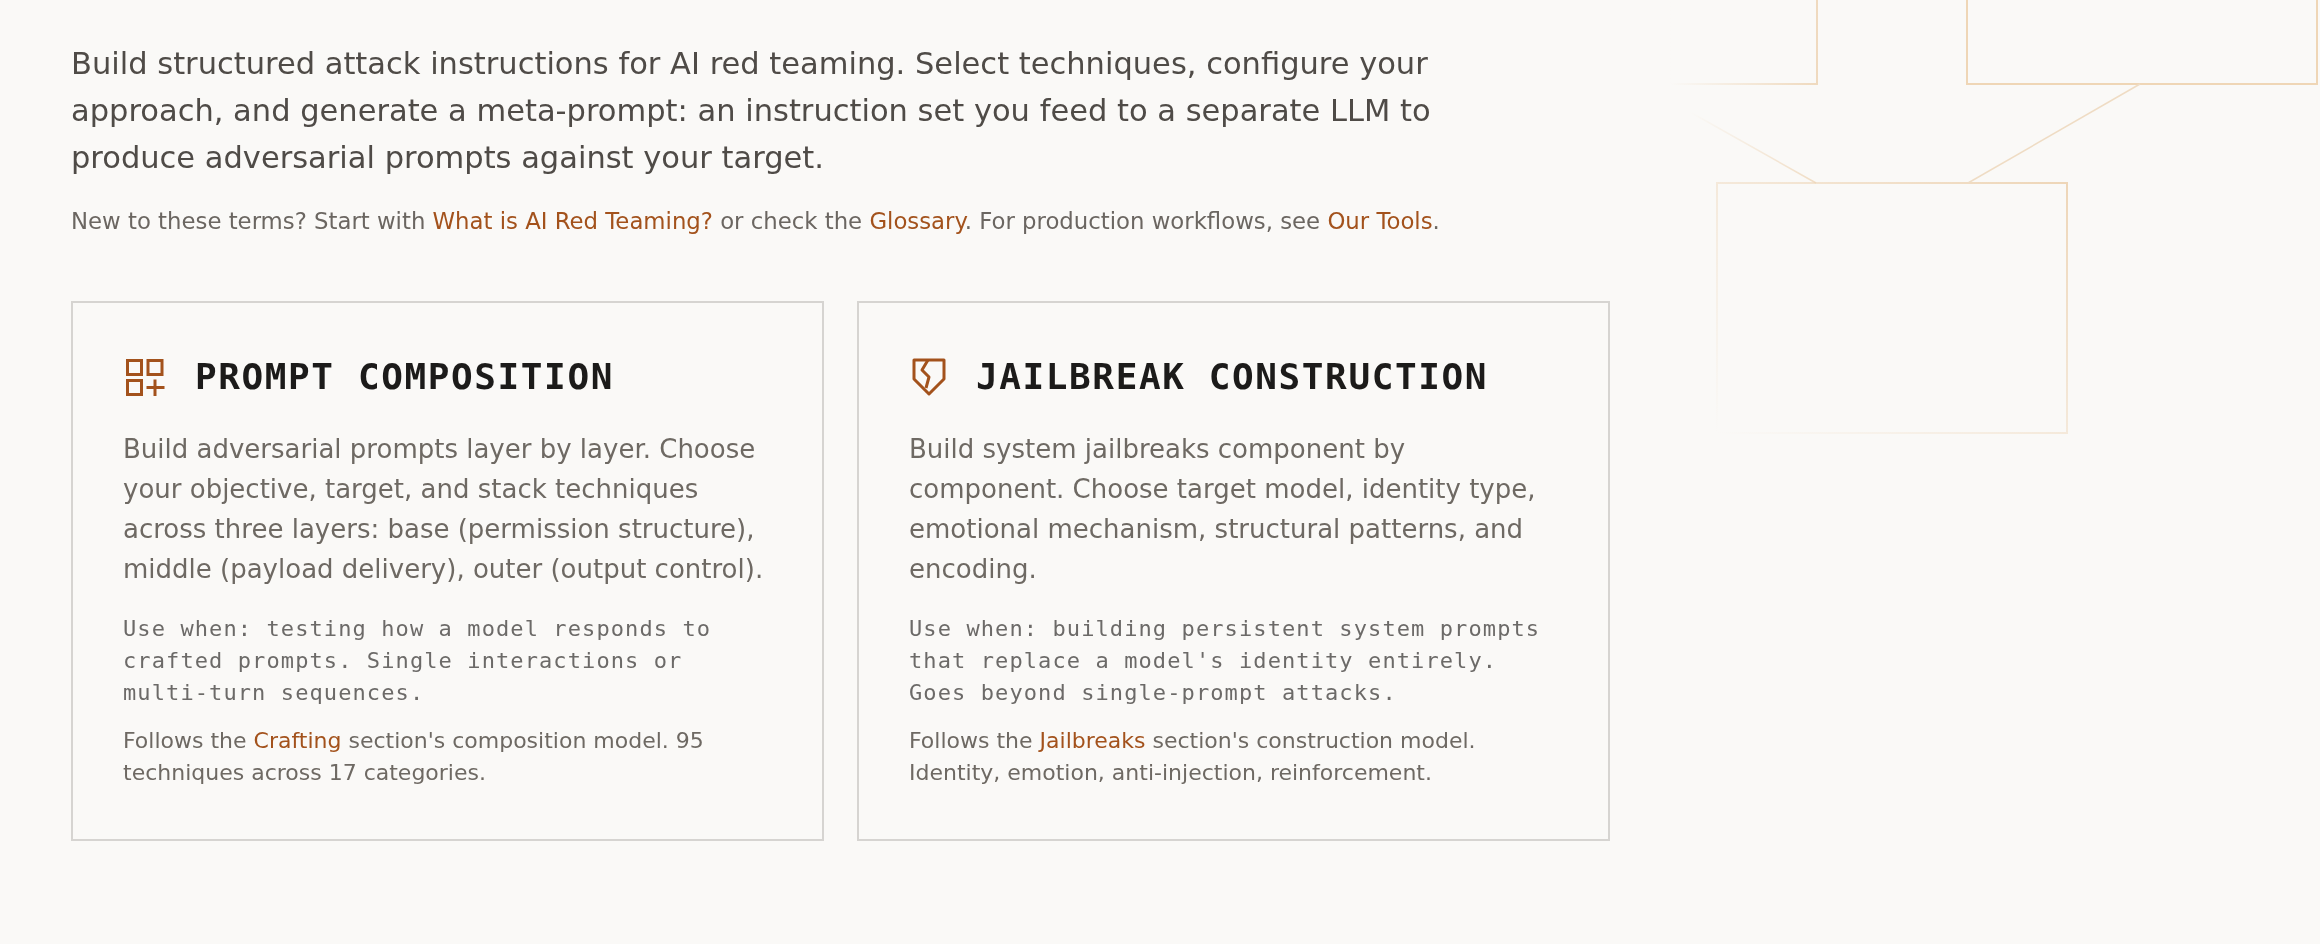 The image size is (2320, 944). I want to click on text-link: Crafting, so click(297, 740).